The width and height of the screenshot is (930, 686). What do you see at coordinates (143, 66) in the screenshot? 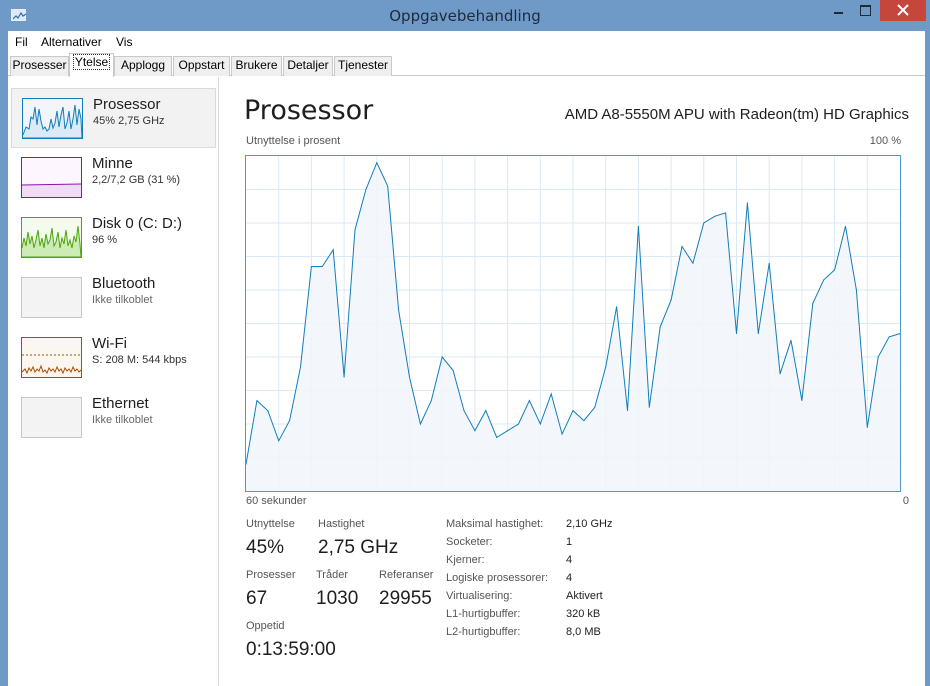
I see `tab-app-history: Applogg` at bounding box center [143, 66].